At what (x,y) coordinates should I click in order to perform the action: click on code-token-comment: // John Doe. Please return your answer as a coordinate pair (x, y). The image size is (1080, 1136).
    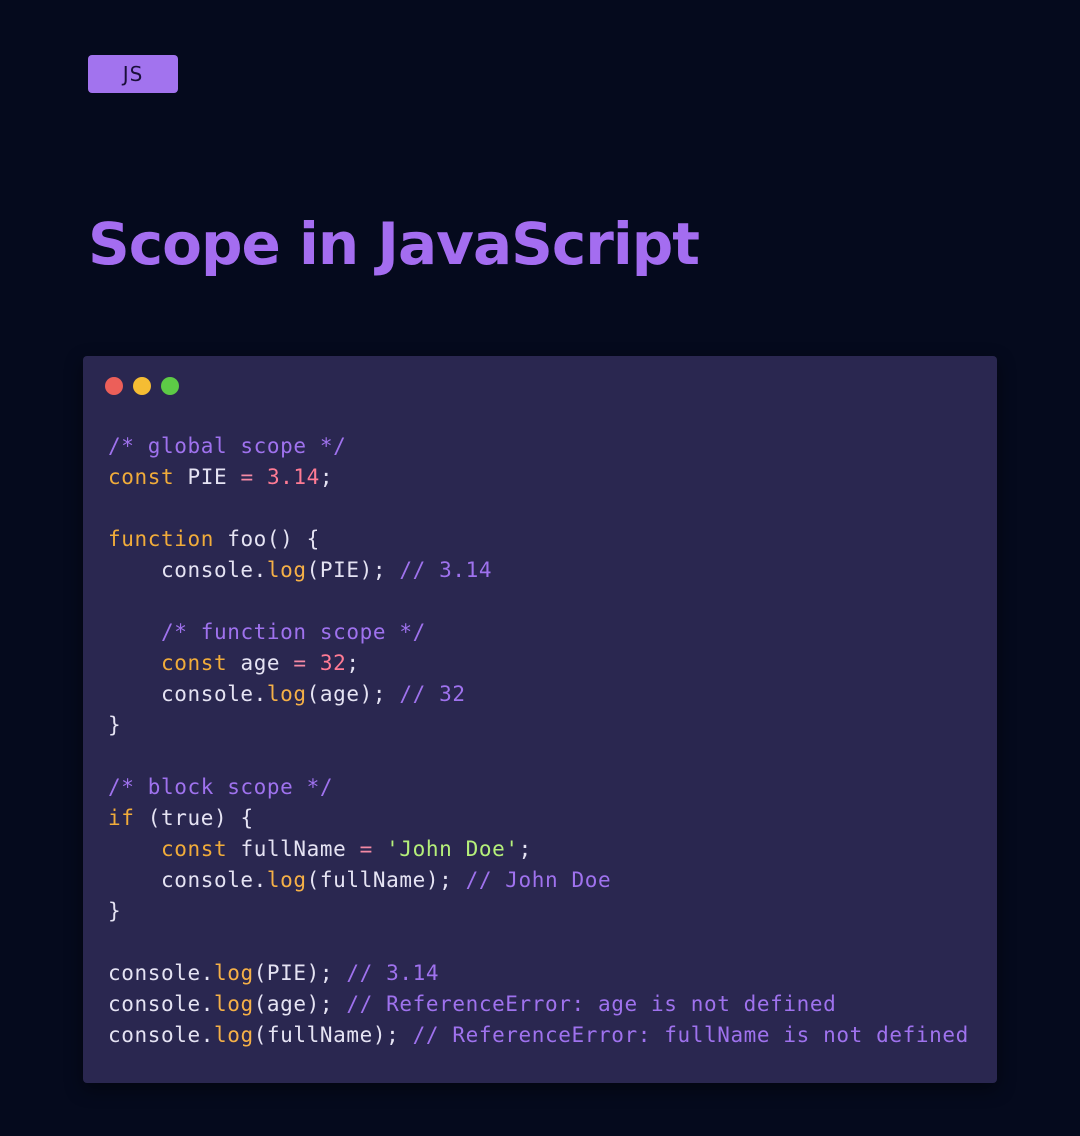
    Looking at the image, I should click on (538, 880).